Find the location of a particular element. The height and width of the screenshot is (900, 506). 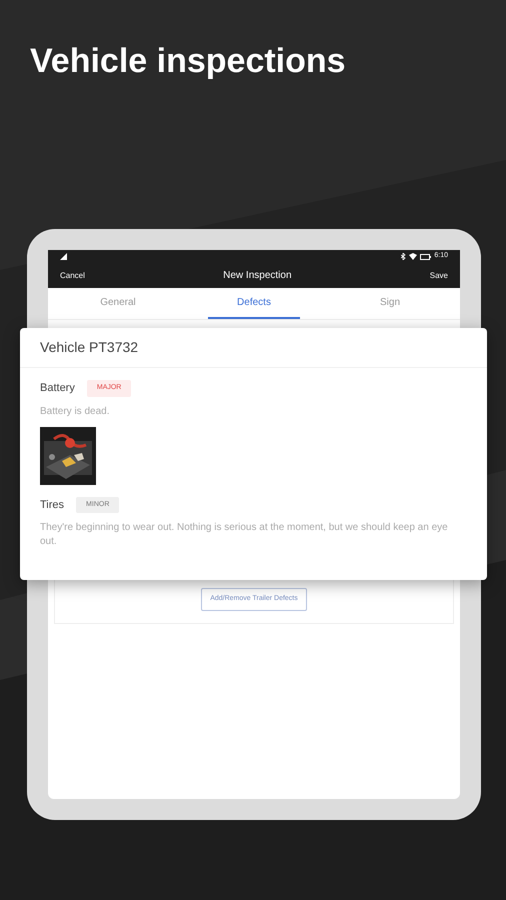

defect-name: Tires is located at coordinates (52, 505).